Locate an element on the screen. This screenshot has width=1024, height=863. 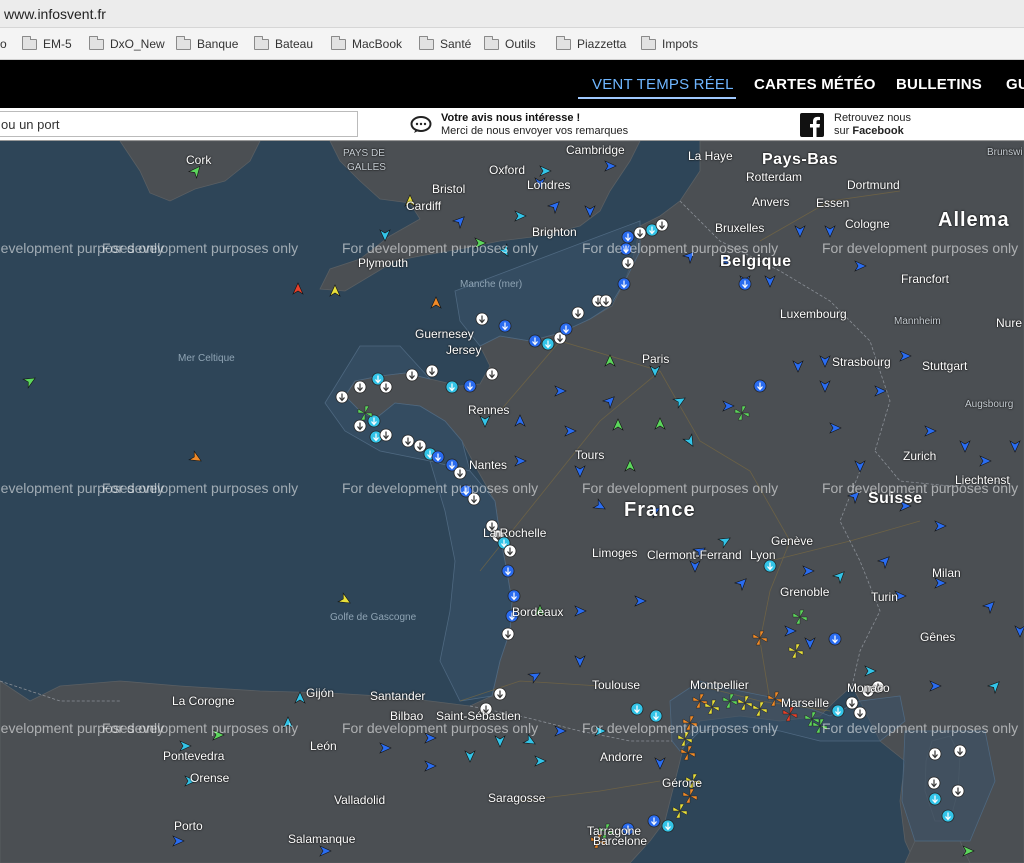
map-label: Oxford is located at coordinates (507, 170).